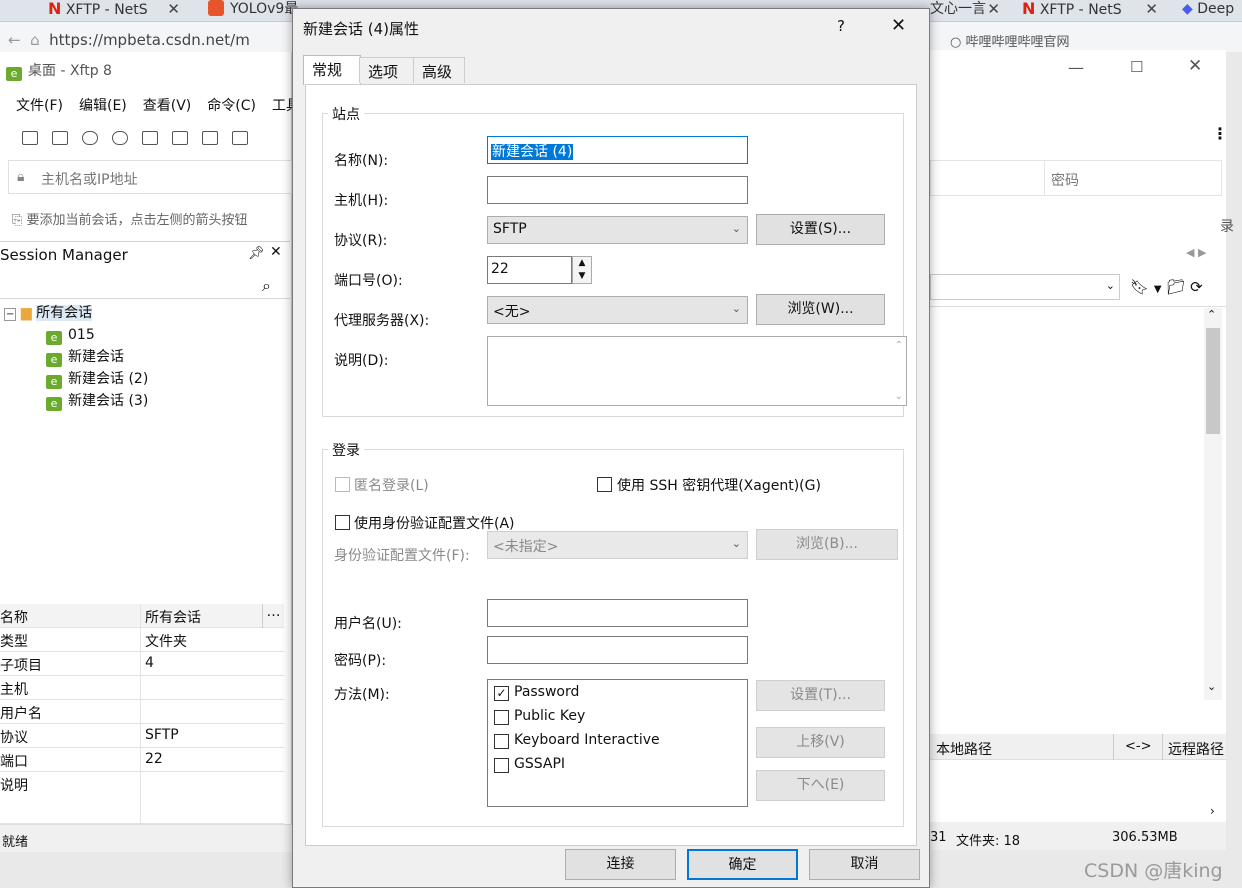 Image resolution: width=1242 pixels, height=888 pixels. What do you see at coordinates (28, 40) in the screenshot?
I see `reload-icon: ← ⌂` at bounding box center [28, 40].